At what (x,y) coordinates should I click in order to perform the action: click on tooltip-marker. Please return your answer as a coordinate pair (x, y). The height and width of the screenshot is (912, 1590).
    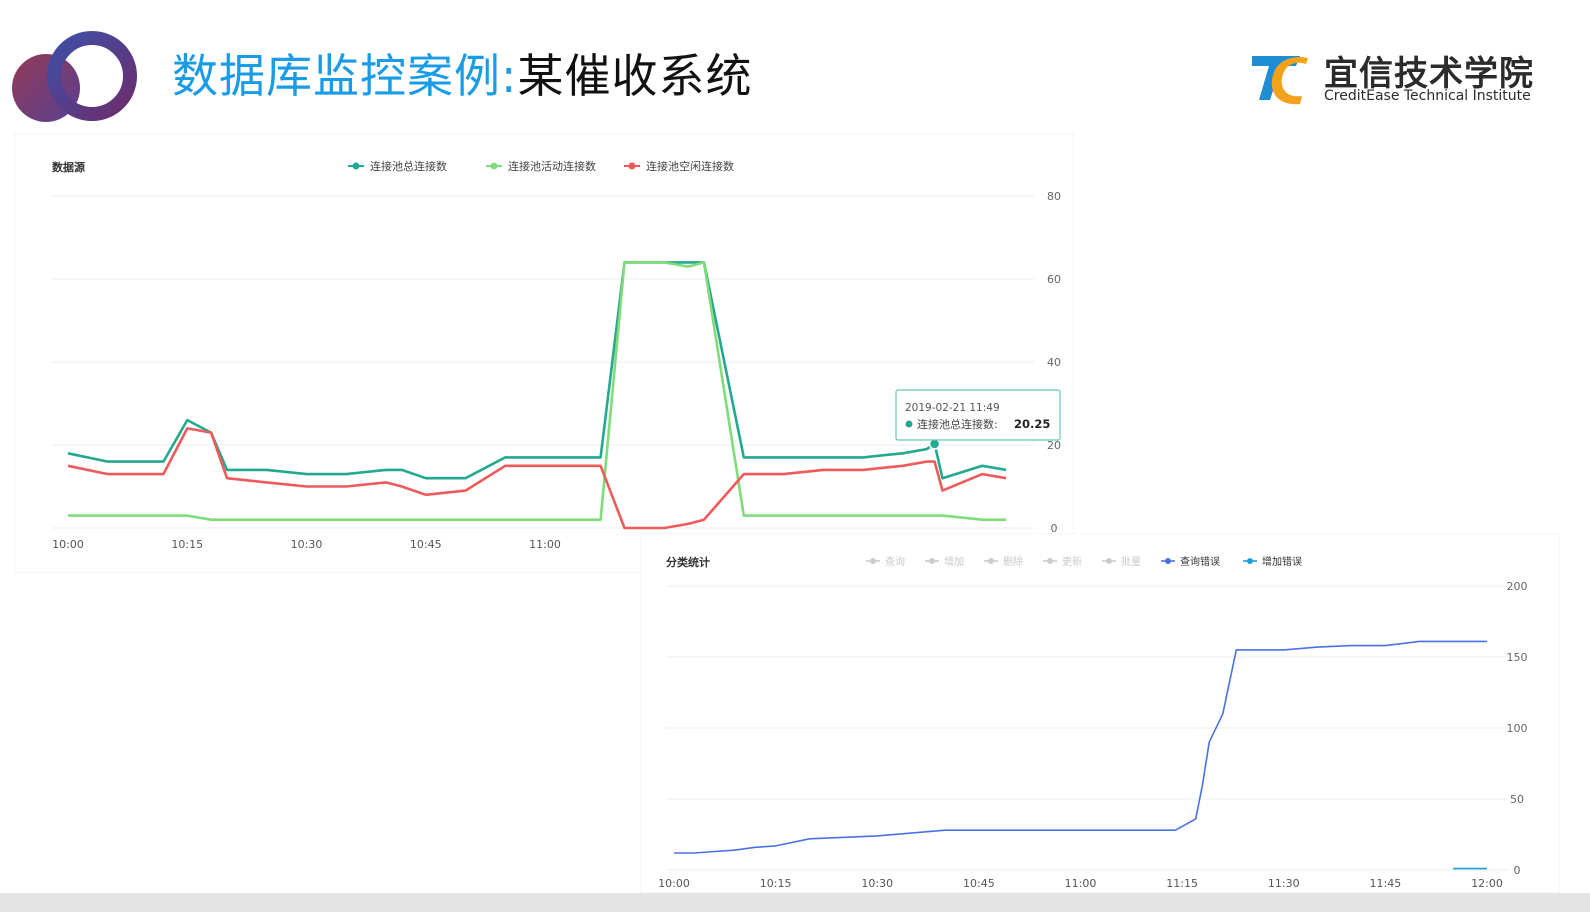
    Looking at the image, I should click on (909, 424).